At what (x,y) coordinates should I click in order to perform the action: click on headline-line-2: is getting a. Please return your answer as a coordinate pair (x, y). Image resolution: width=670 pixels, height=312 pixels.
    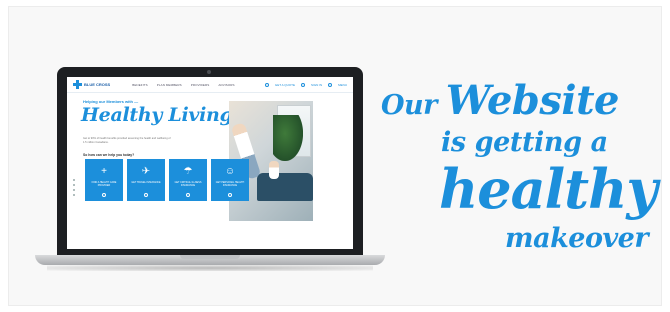
    Looking at the image, I should click on (524, 142).